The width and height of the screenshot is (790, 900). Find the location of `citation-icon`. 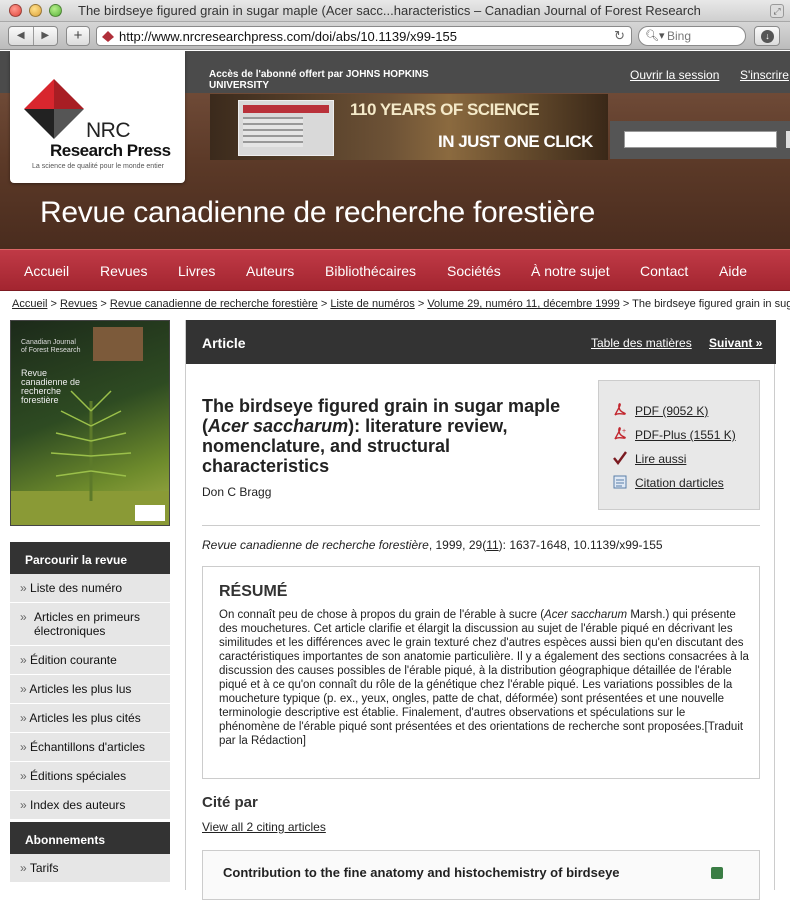

citation-icon is located at coordinates (620, 482).